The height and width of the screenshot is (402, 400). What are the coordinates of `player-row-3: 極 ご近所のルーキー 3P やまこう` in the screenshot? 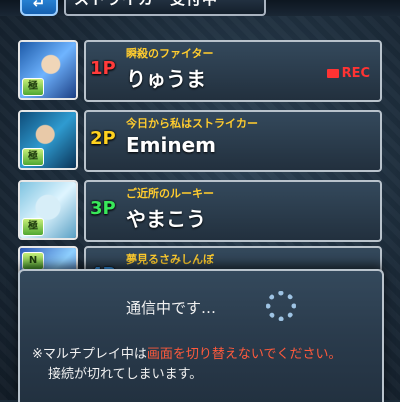 It's located at (200, 211).